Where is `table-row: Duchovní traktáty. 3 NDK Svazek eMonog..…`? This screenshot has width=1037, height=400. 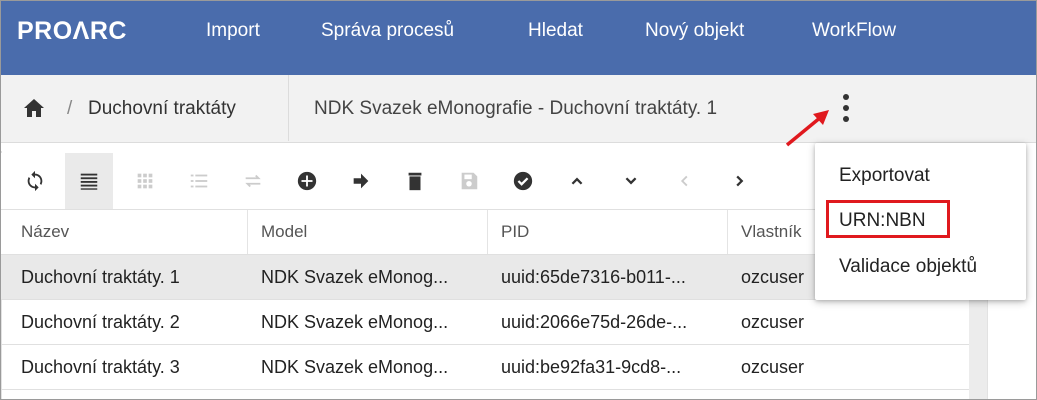
table-row: Duchovní traktáty. 3 NDK Svazek eMonog..… is located at coordinates (485, 367).